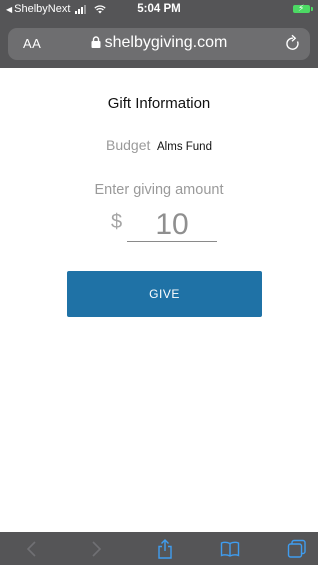 This screenshot has height=565, width=320. I want to click on browser-bottom-toolbar, so click(159, 548).